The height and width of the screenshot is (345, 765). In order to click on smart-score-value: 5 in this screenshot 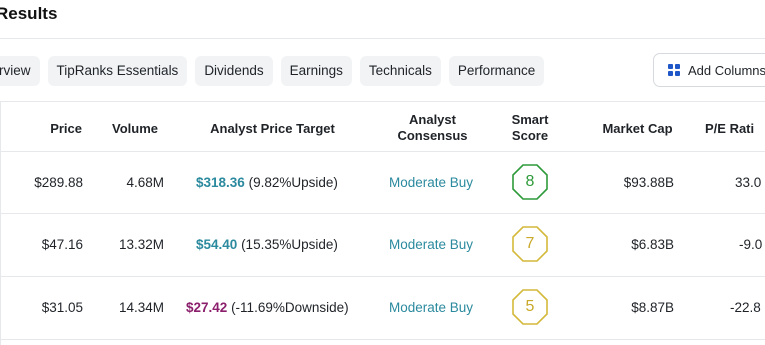, I will do `click(530, 306)`.